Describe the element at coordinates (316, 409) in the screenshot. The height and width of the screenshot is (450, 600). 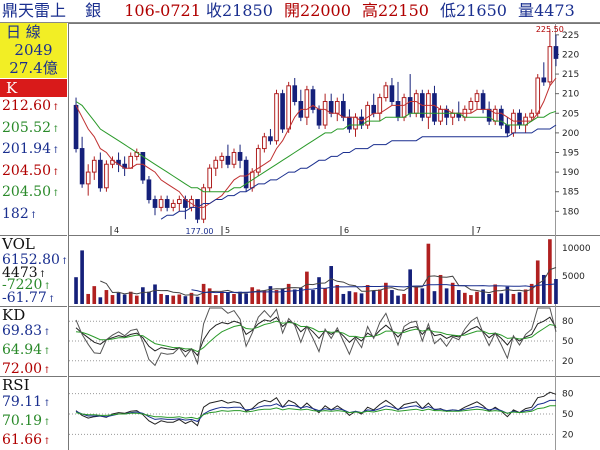
I see `rsi-fast-line` at that location.